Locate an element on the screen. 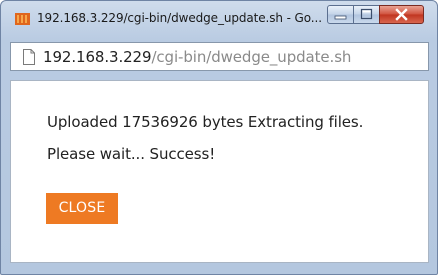 Image resolution: width=438 pixels, height=275 pixels. url-text: 192.168.3.229/cgi-bin/dwedge_update.sh is located at coordinates (197, 57).